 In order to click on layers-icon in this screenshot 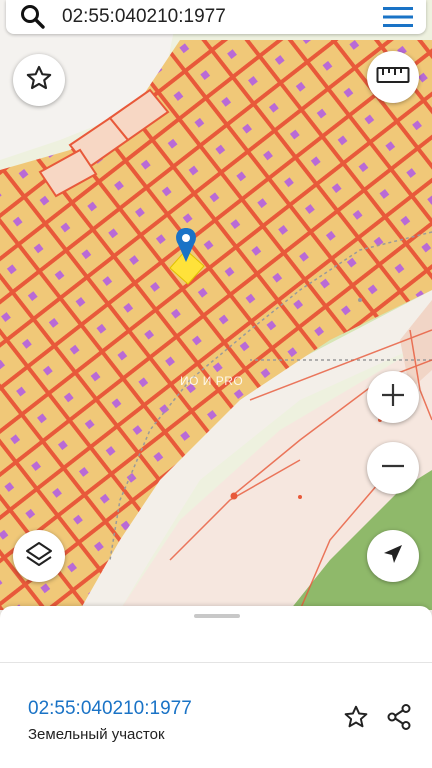, I will do `click(39, 556)`.